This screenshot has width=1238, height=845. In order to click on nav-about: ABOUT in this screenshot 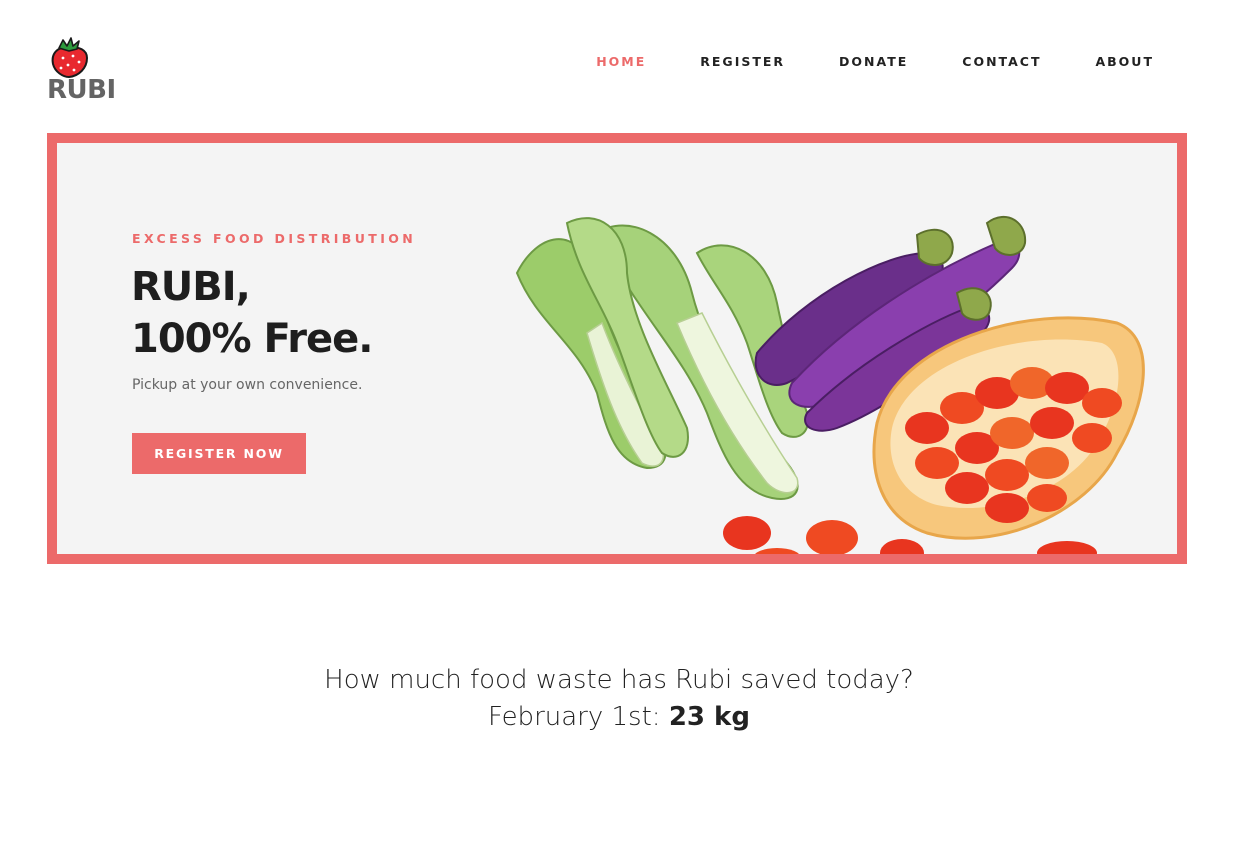, I will do `click(1124, 61)`.